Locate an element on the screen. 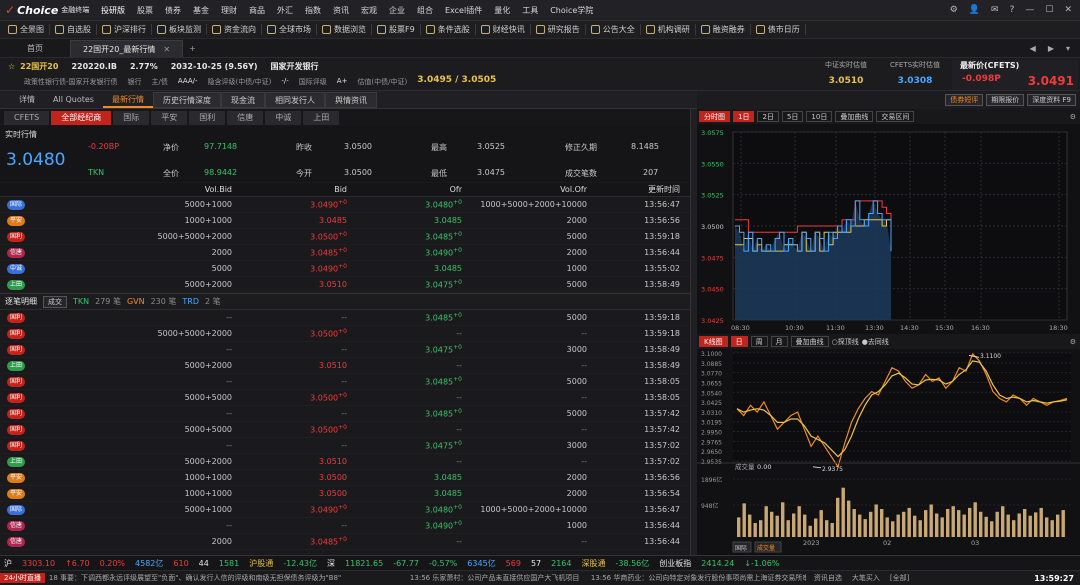  period-month: 月 is located at coordinates (779, 341).